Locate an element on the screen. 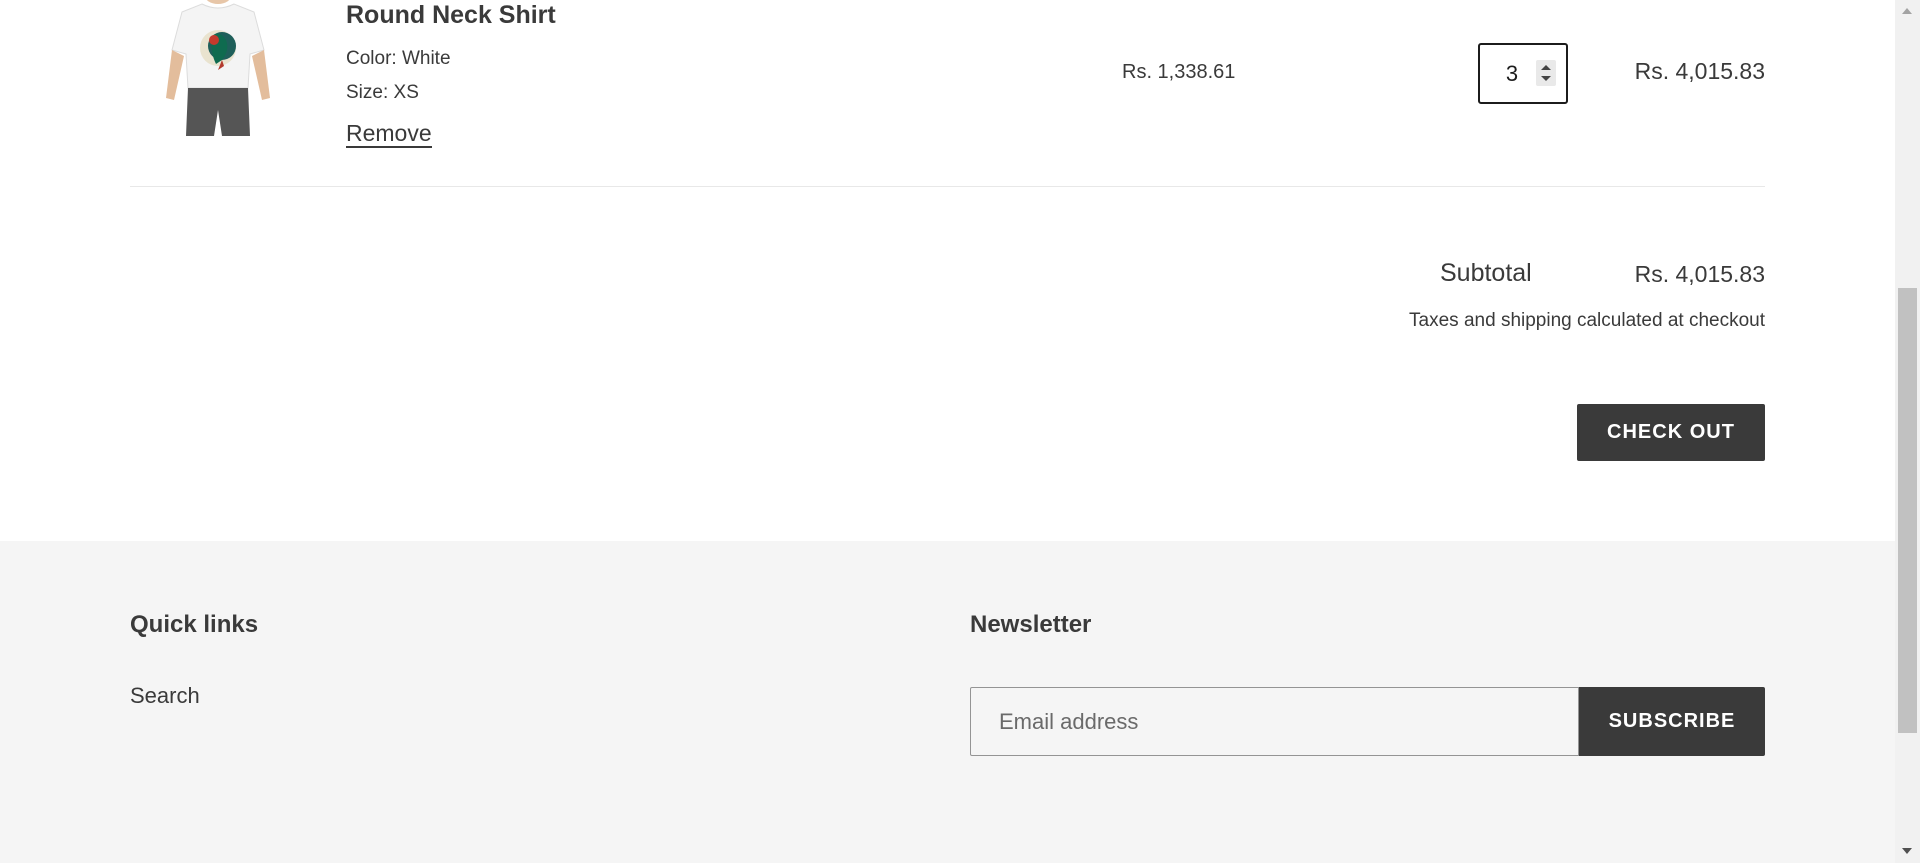 Image resolution: width=1920 pixels, height=863 pixels. checkout-button: CHECK OUT is located at coordinates (1671, 432).